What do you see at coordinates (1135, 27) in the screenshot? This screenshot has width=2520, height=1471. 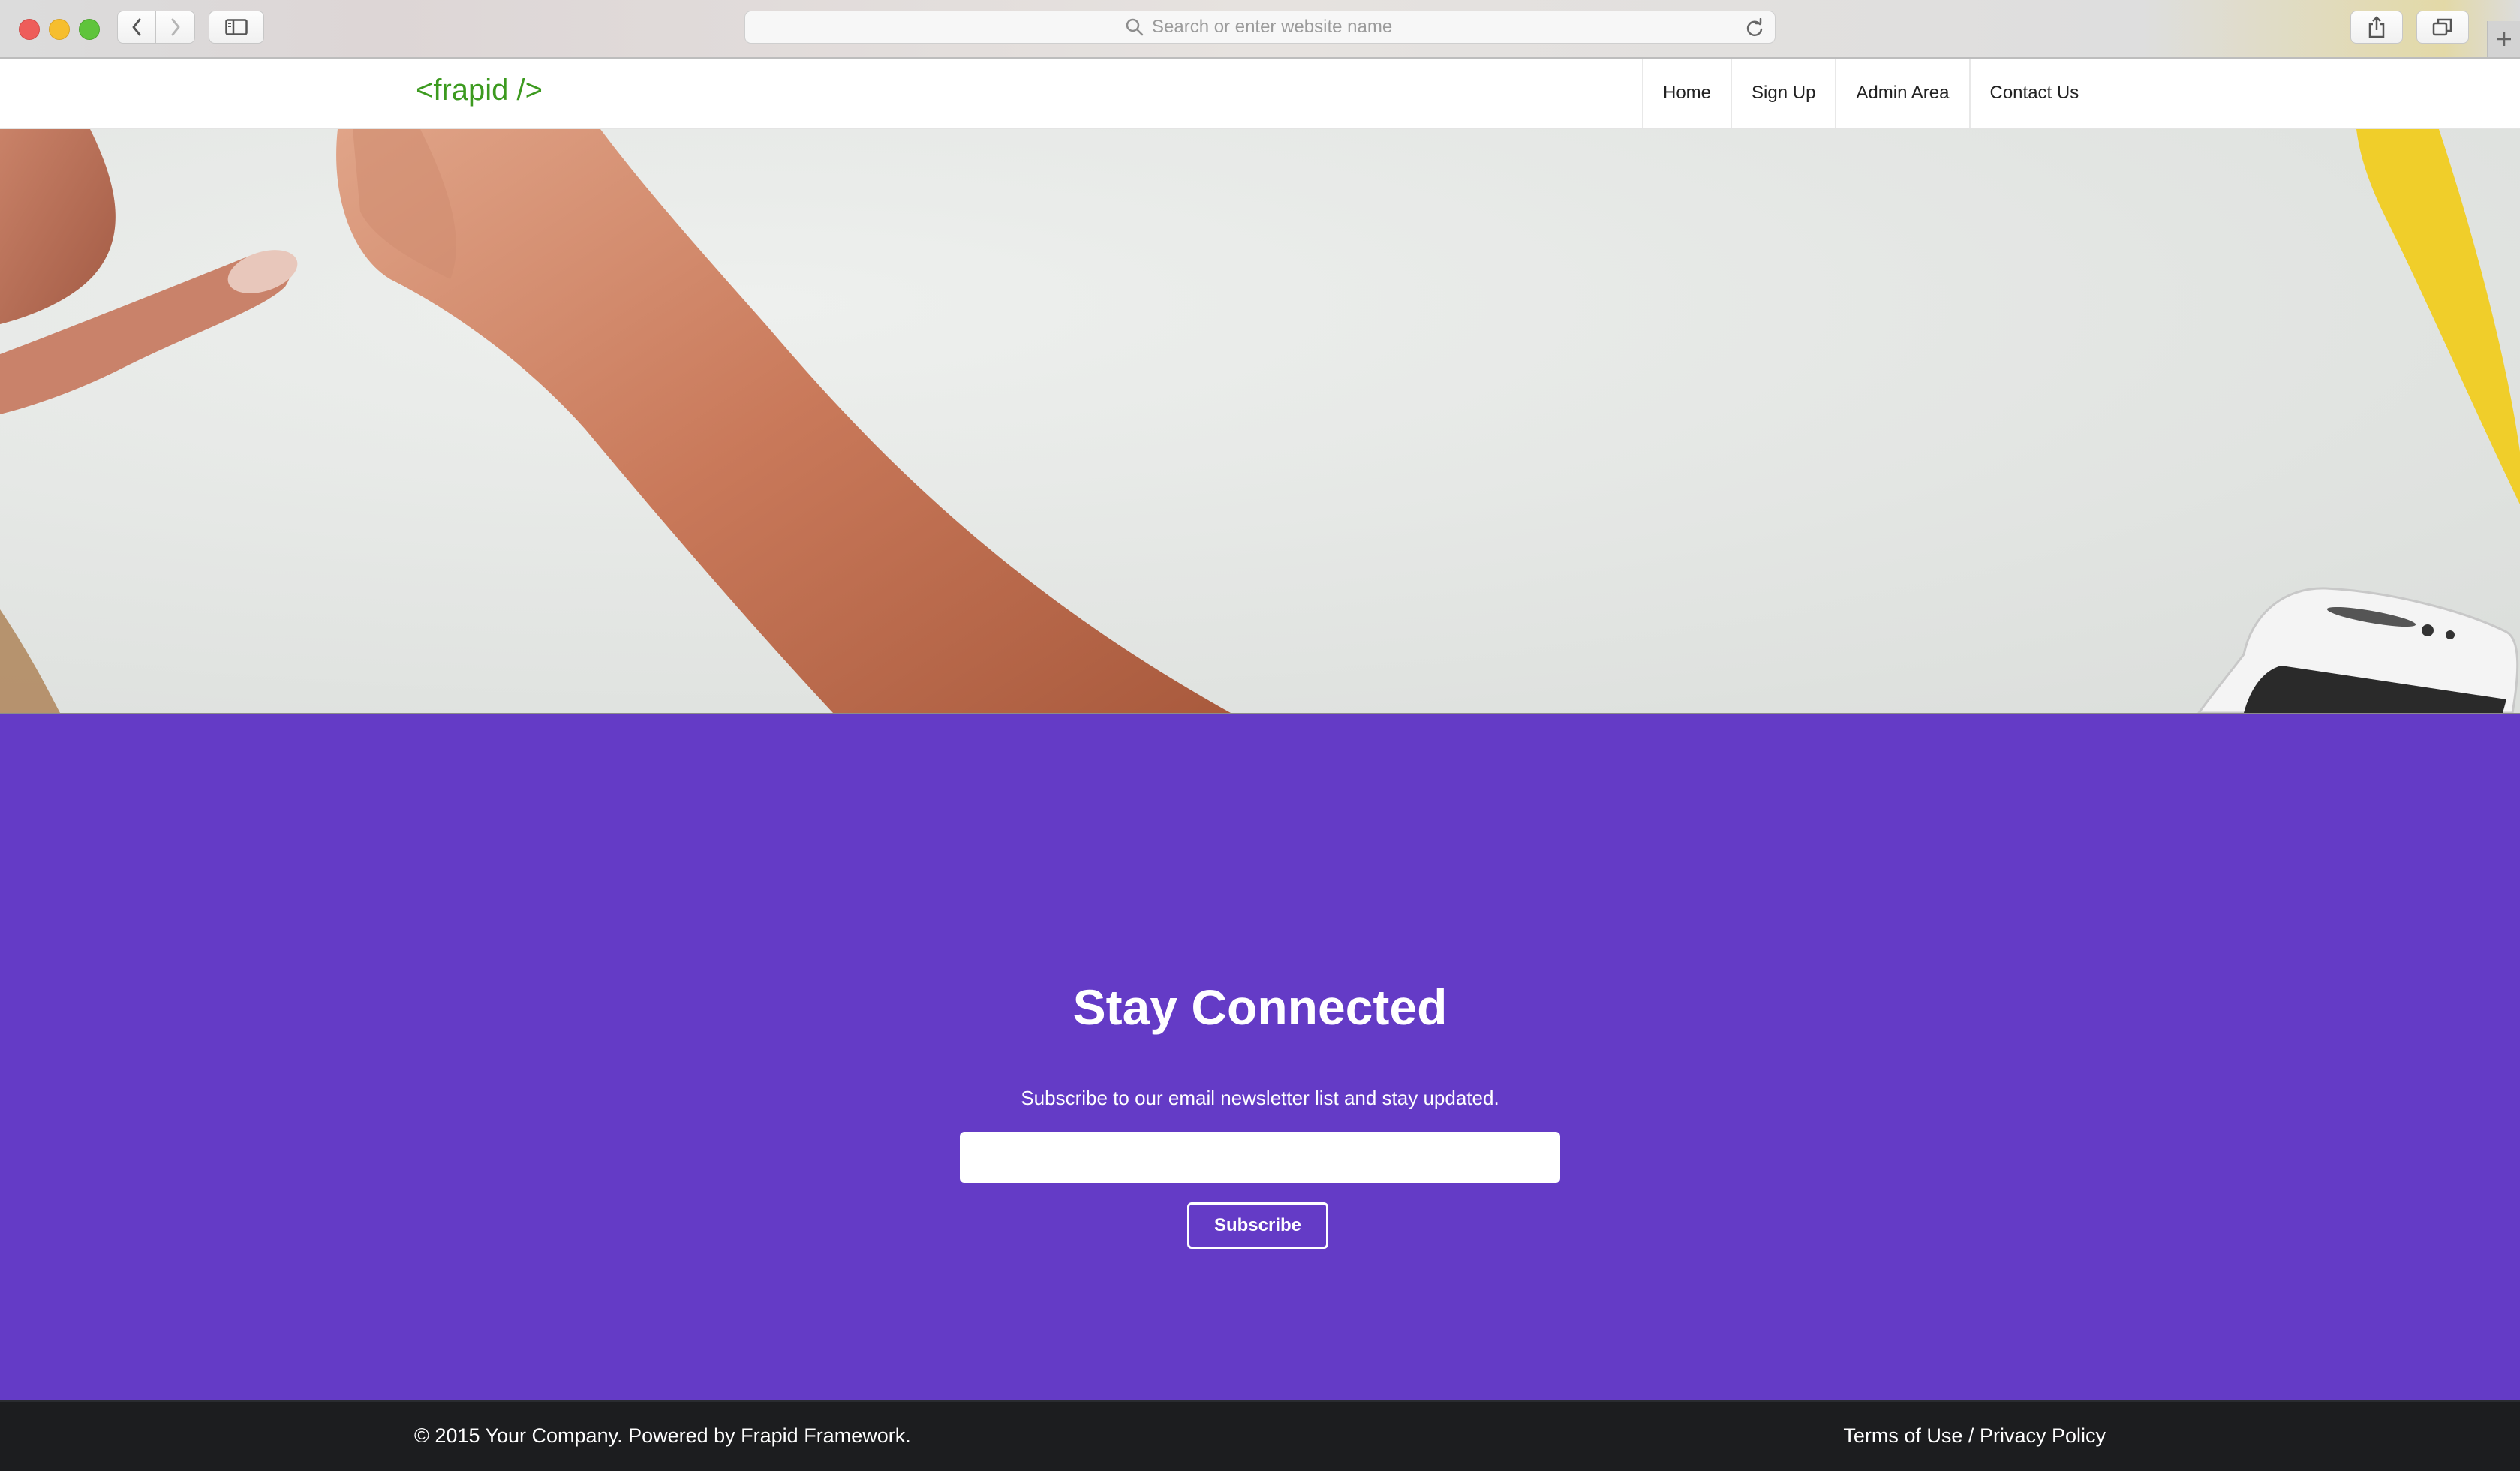 I see `search-icon` at bounding box center [1135, 27].